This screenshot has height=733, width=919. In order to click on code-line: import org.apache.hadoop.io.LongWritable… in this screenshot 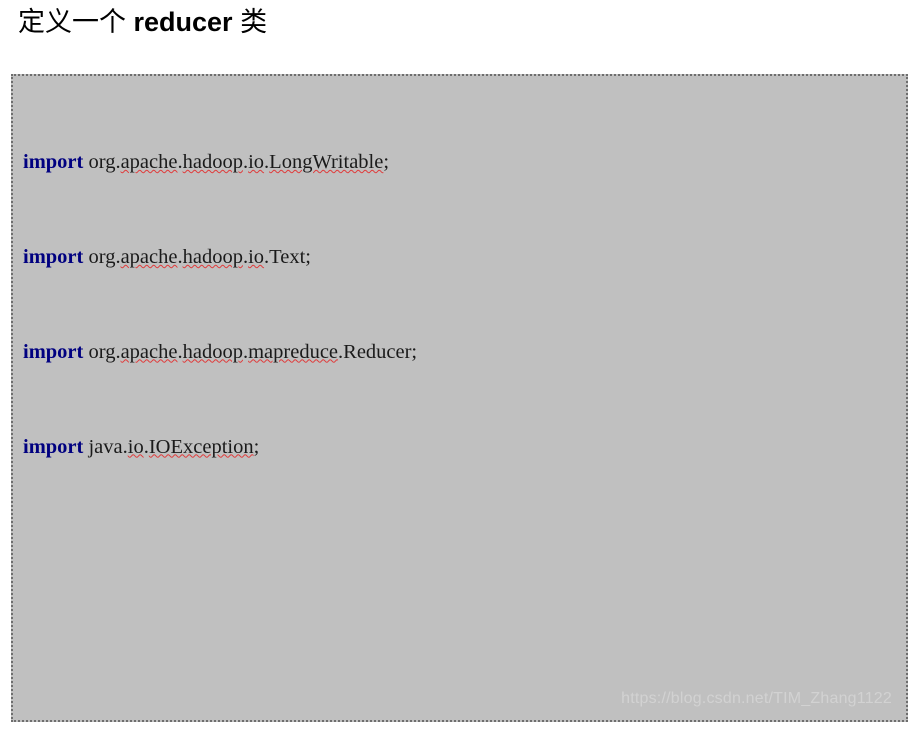, I will do `click(206, 162)`.